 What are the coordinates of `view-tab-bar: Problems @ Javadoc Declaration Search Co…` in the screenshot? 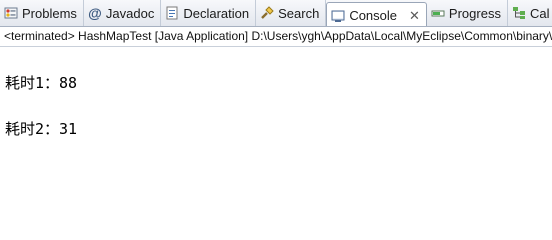 It's located at (276, 13).